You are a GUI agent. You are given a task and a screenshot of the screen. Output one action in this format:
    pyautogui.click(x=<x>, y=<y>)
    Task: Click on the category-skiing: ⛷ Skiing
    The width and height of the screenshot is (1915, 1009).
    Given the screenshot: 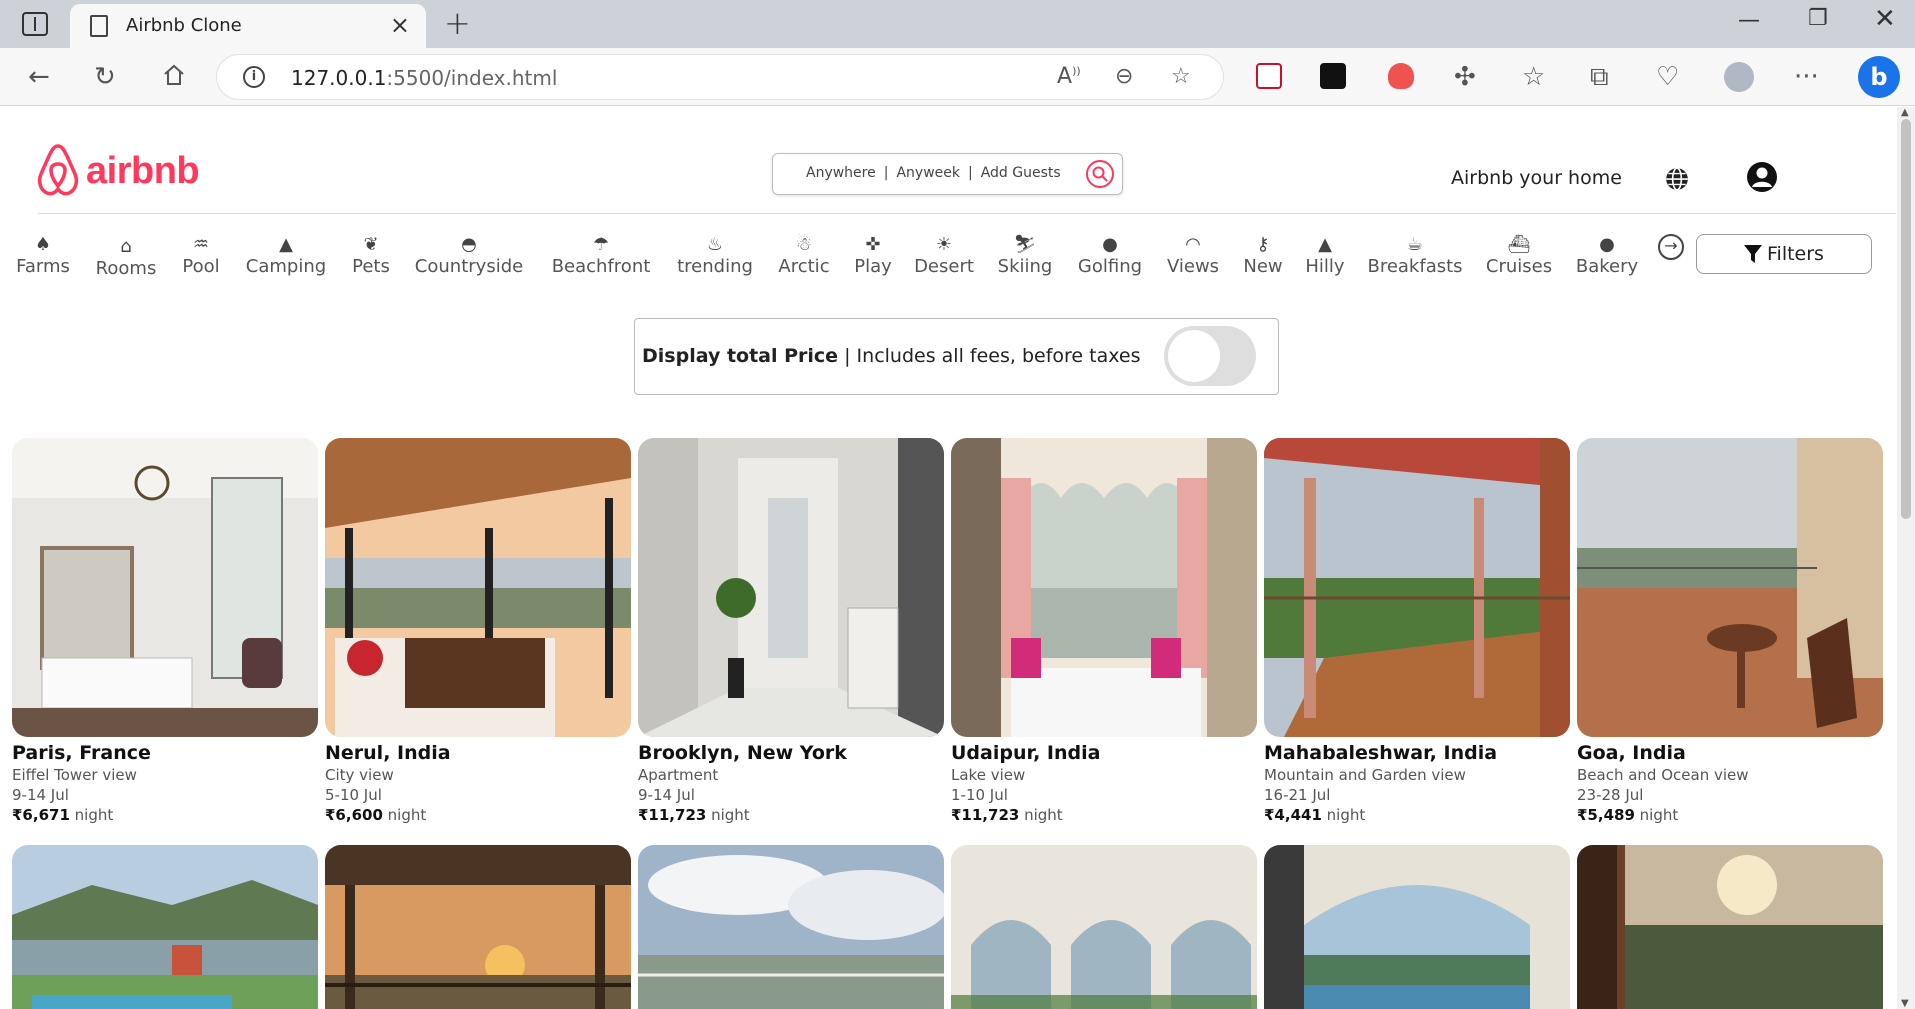 What is the action you would take?
    pyautogui.click(x=1025, y=255)
    